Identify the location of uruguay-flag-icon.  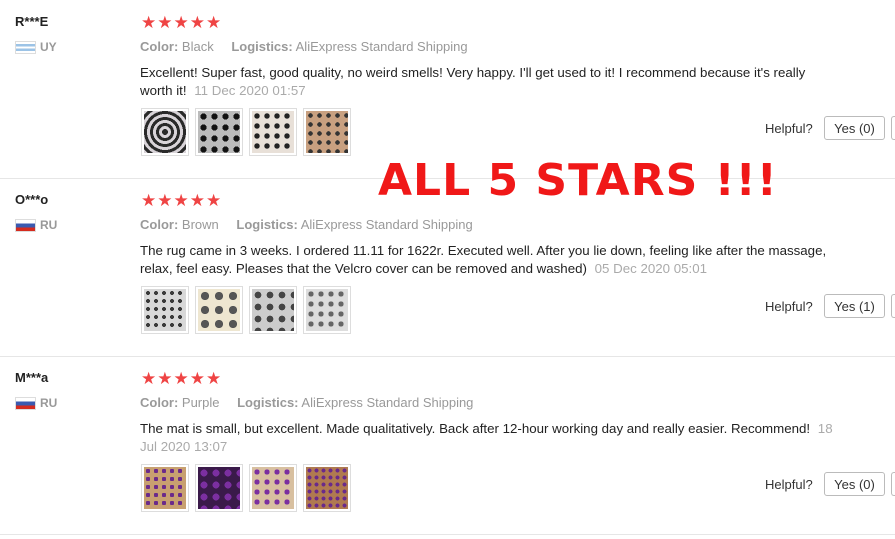
(25, 47).